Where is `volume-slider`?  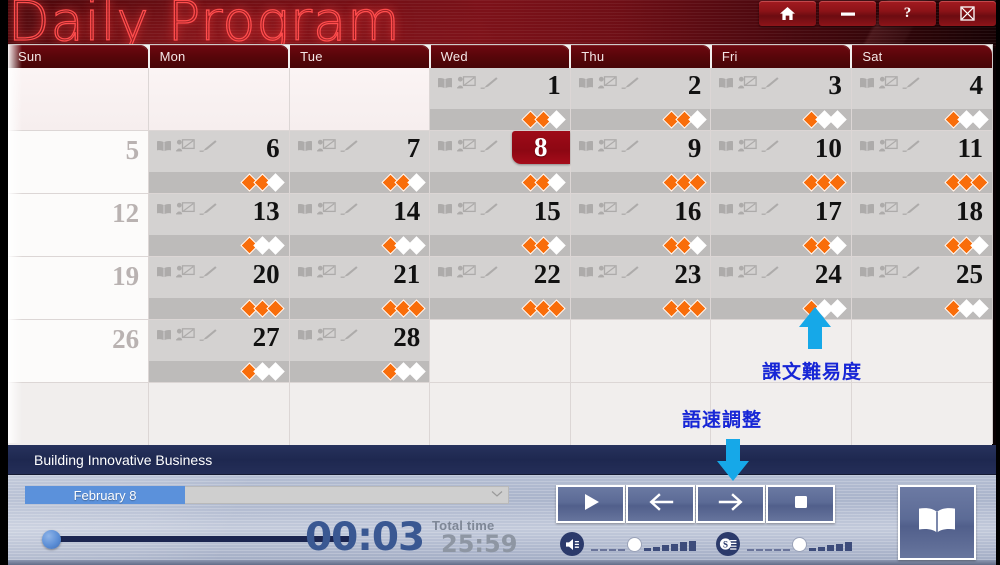
volume-slider is located at coordinates (628, 544).